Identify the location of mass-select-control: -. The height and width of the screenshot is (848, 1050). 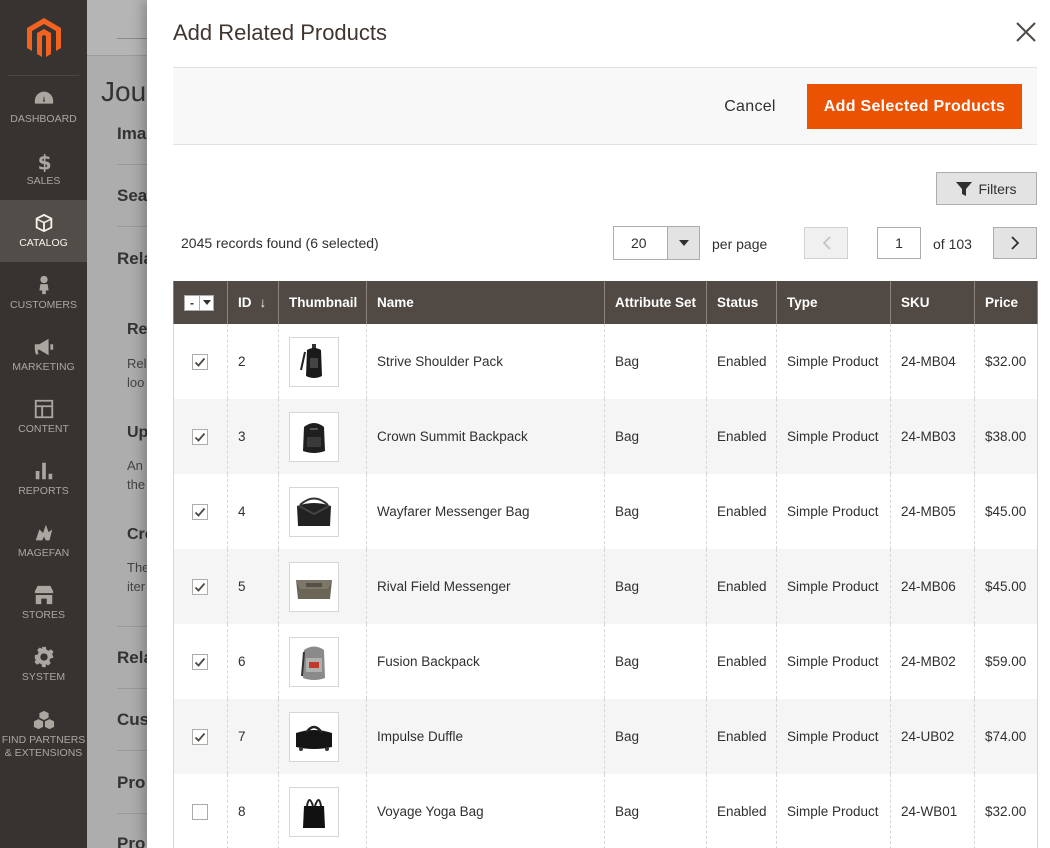
(199, 302).